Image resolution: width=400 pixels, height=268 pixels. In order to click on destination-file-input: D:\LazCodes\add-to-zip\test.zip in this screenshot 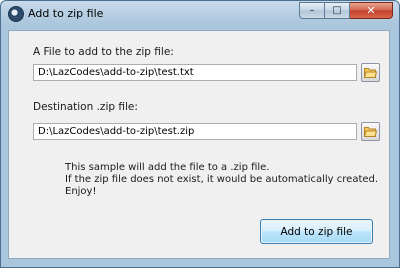, I will do `click(195, 131)`.